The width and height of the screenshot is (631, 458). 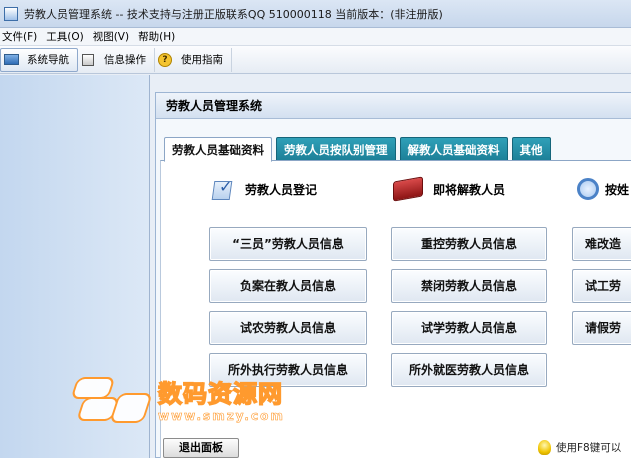 I want to click on section-search-by-name: 按姓, so click(x=603, y=189).